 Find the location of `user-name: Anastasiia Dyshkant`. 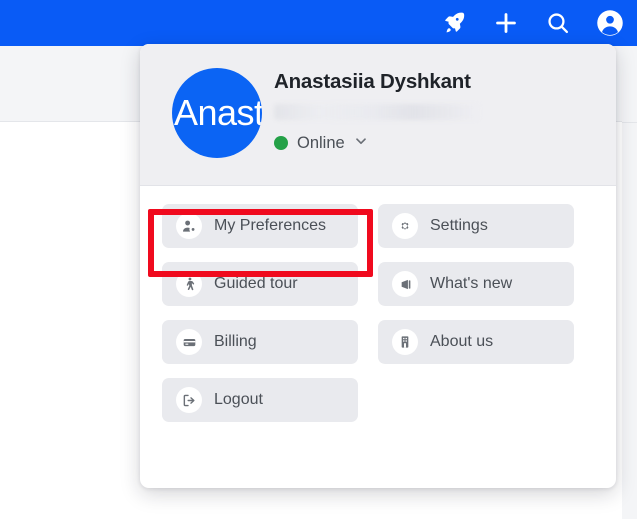

user-name: Anastasiia Dyshkant is located at coordinates (372, 81).